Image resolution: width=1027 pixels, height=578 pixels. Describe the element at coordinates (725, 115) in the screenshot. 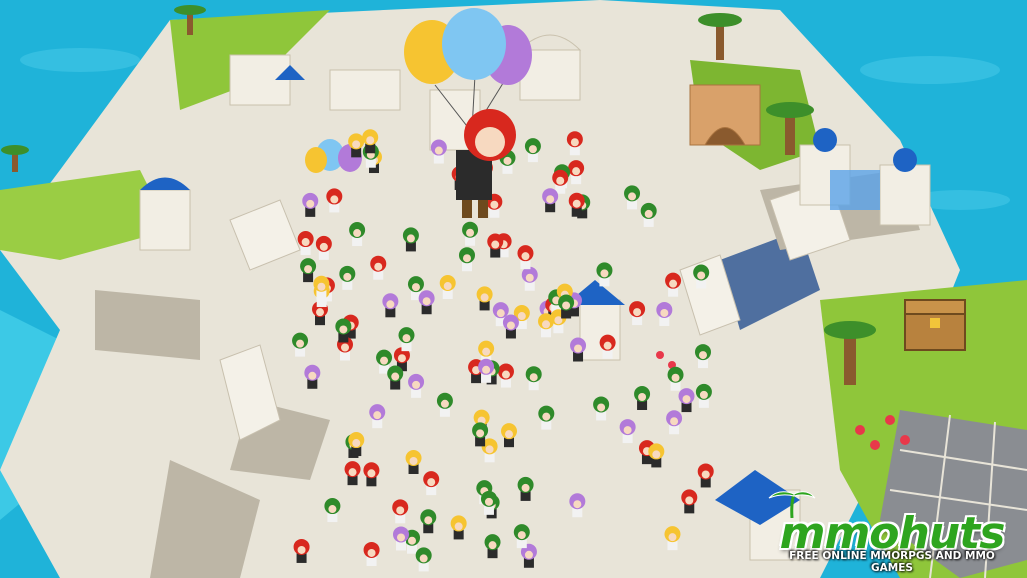

I see `arches` at that location.